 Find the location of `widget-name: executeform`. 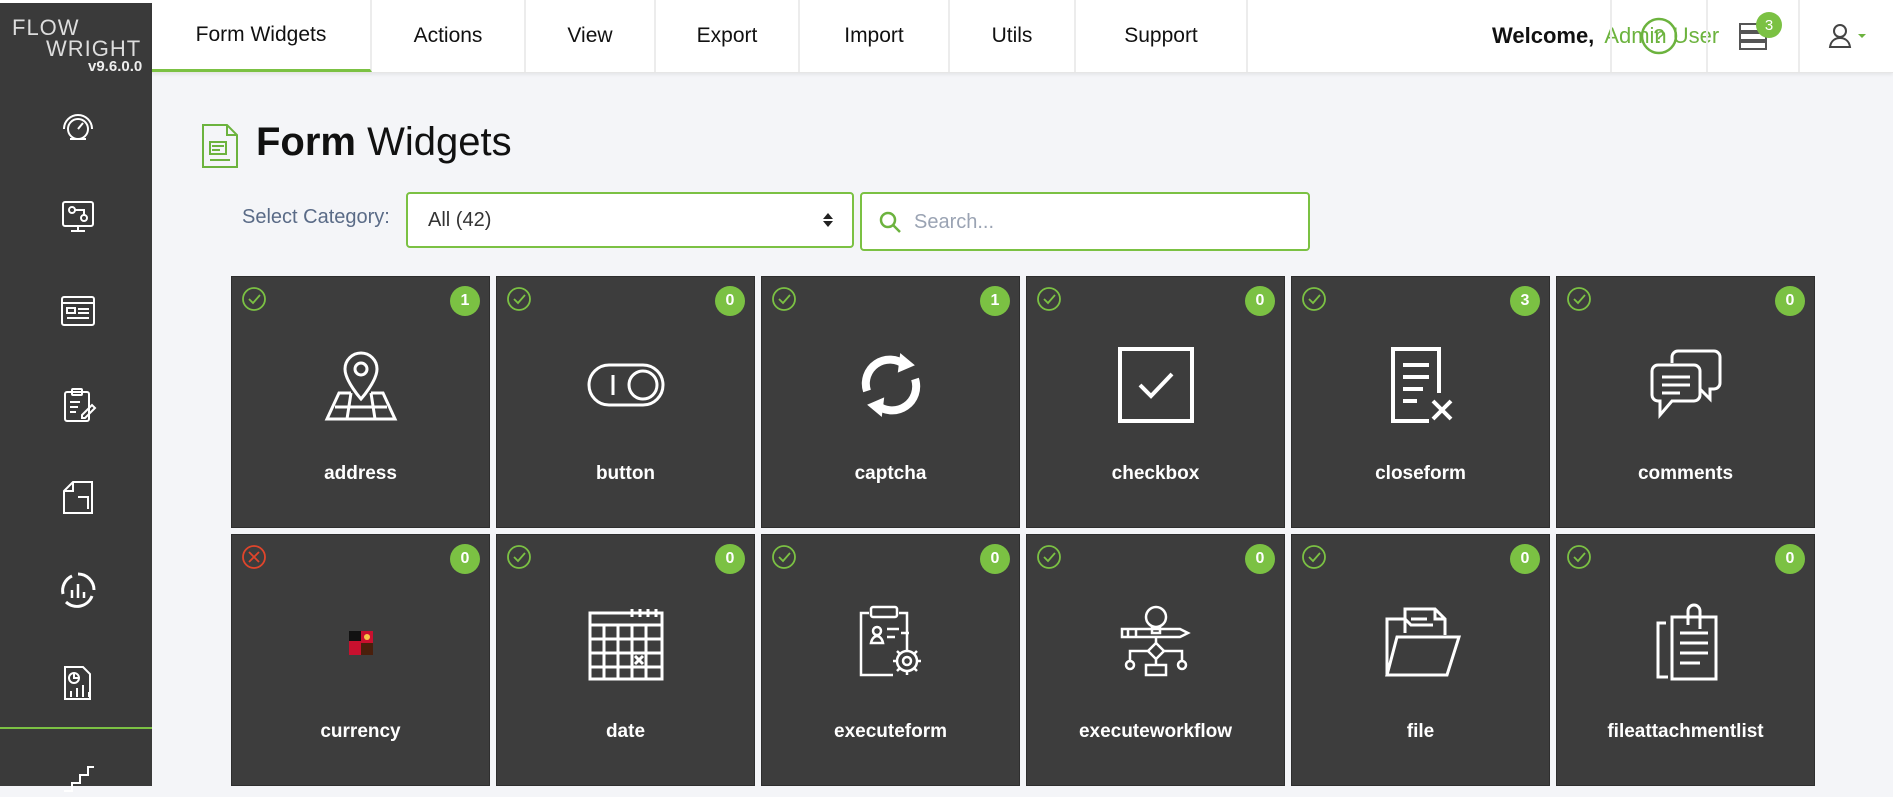

widget-name: executeform is located at coordinates (890, 731).